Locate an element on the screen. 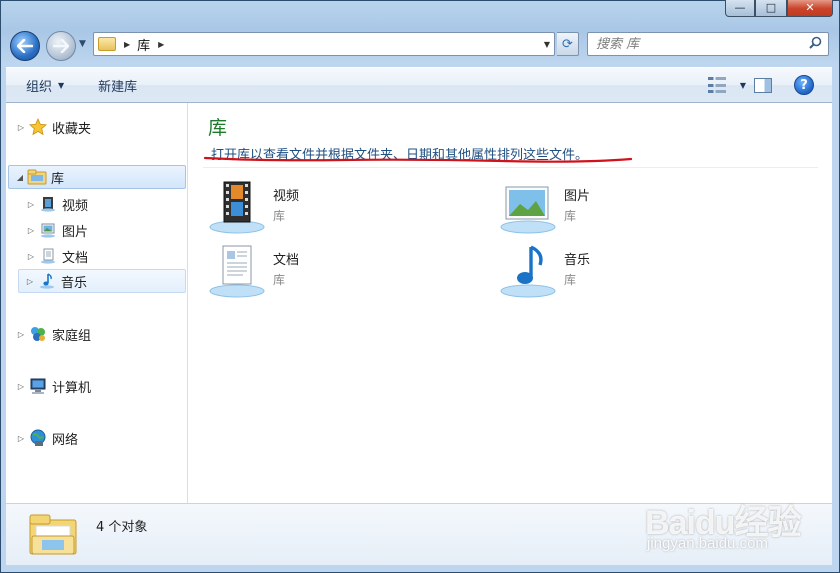 The image size is (840, 573). maximize-button: □ is located at coordinates (771, 8).